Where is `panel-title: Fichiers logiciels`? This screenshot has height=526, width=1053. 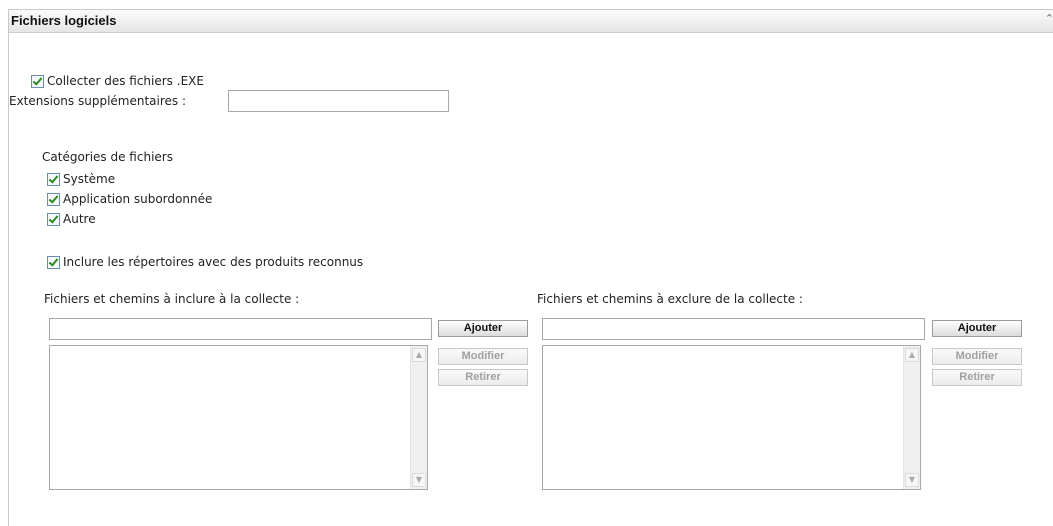
panel-title: Fichiers logiciels is located at coordinates (64, 20).